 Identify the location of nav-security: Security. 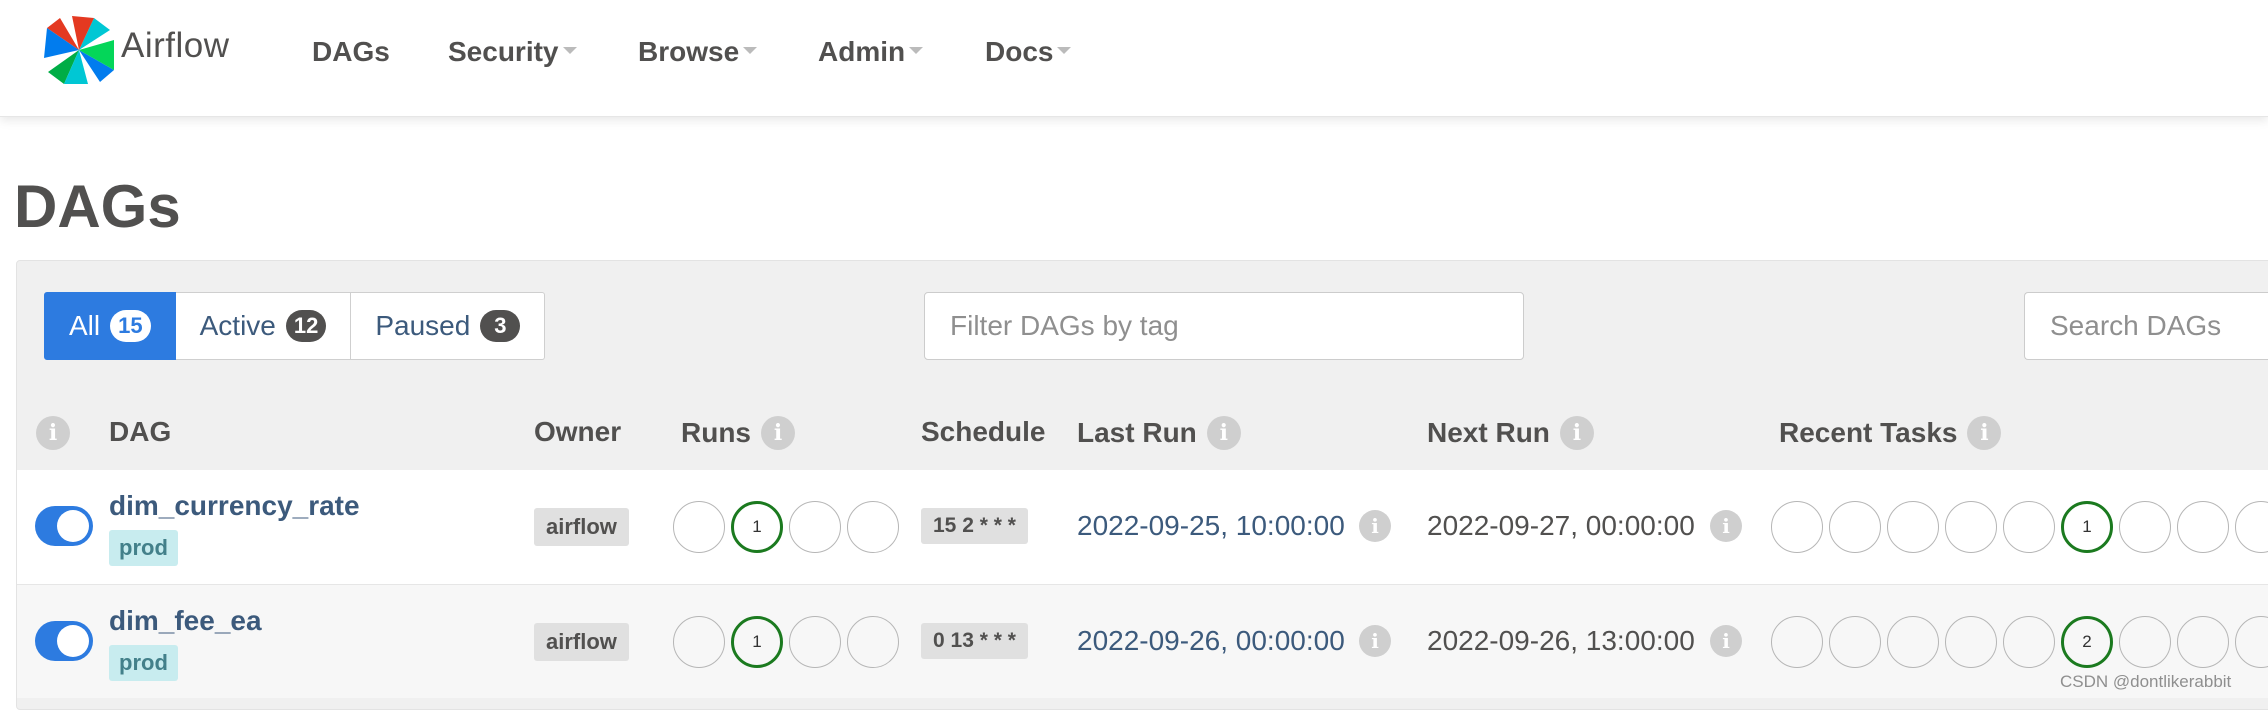
(512, 52).